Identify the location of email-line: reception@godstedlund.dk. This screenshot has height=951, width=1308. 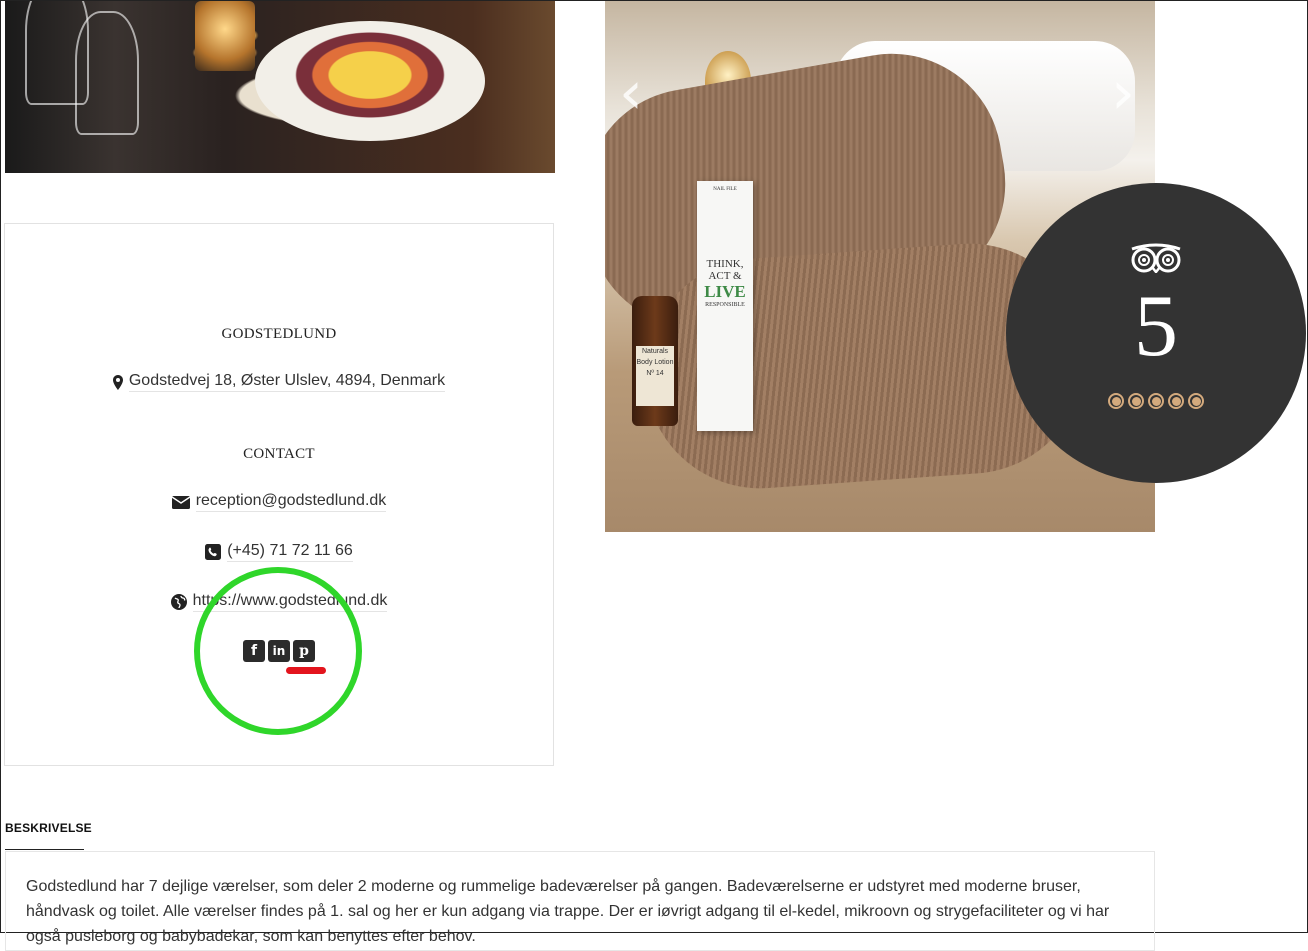
(279, 502).